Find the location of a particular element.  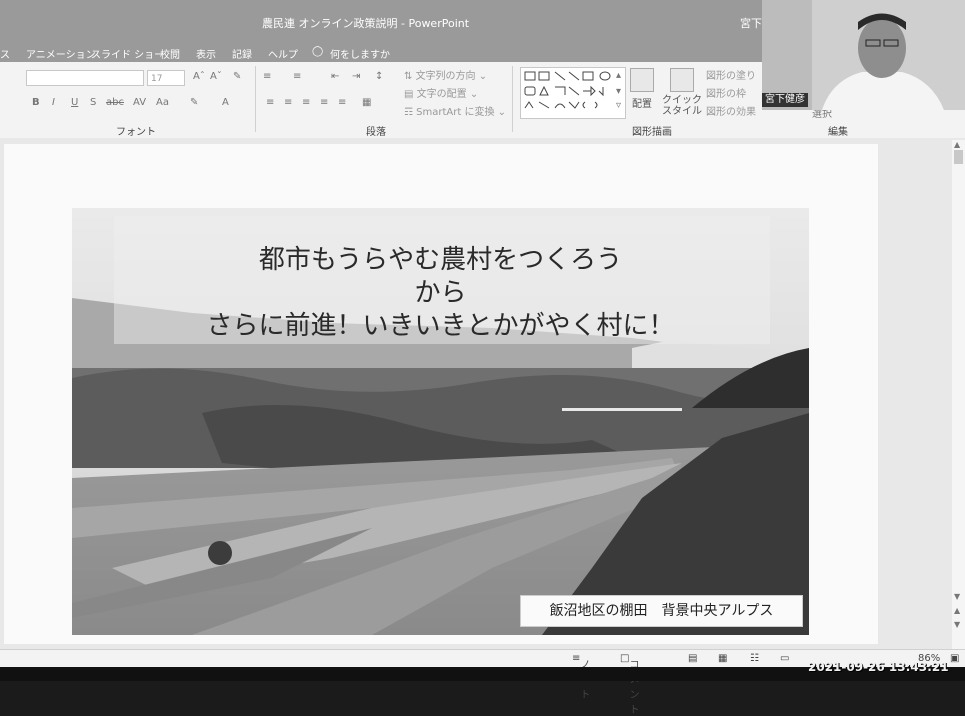

tab-review: 校閲 is located at coordinates (170, 53).